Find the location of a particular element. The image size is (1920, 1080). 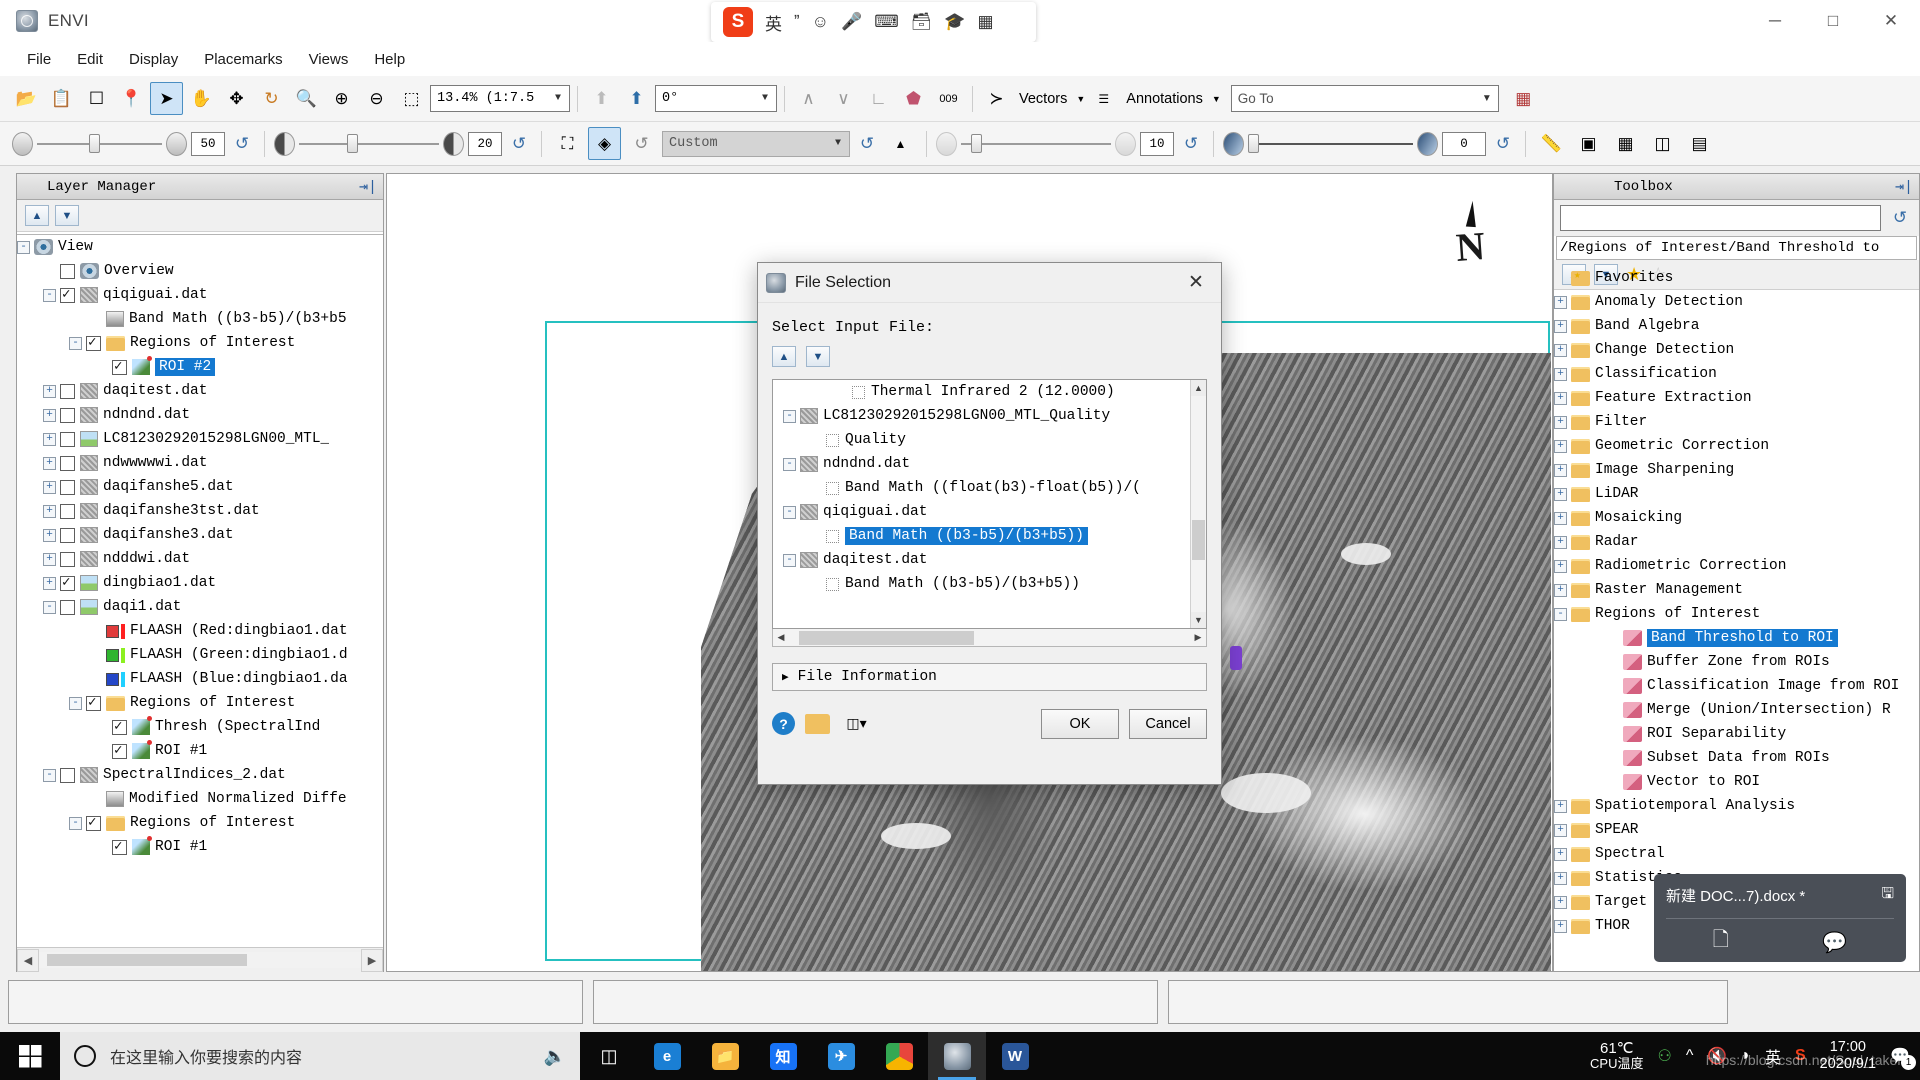

card-icon: 🗃 is located at coordinates (922, 22).